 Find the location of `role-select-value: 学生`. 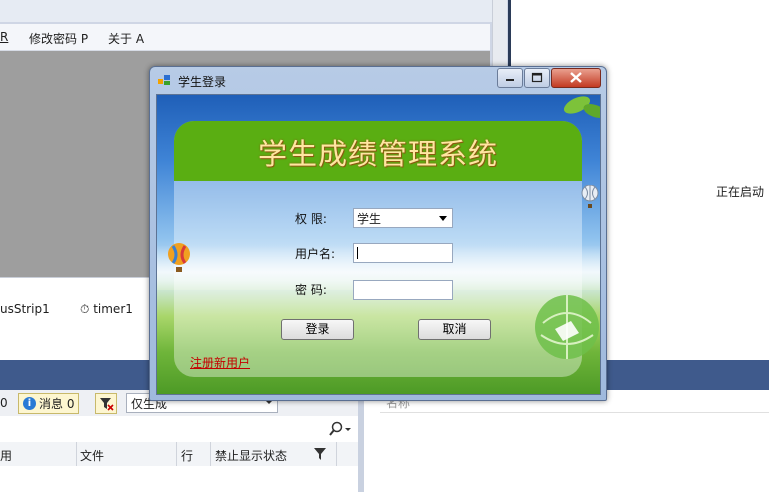

role-select-value: 学生 is located at coordinates (369, 219).